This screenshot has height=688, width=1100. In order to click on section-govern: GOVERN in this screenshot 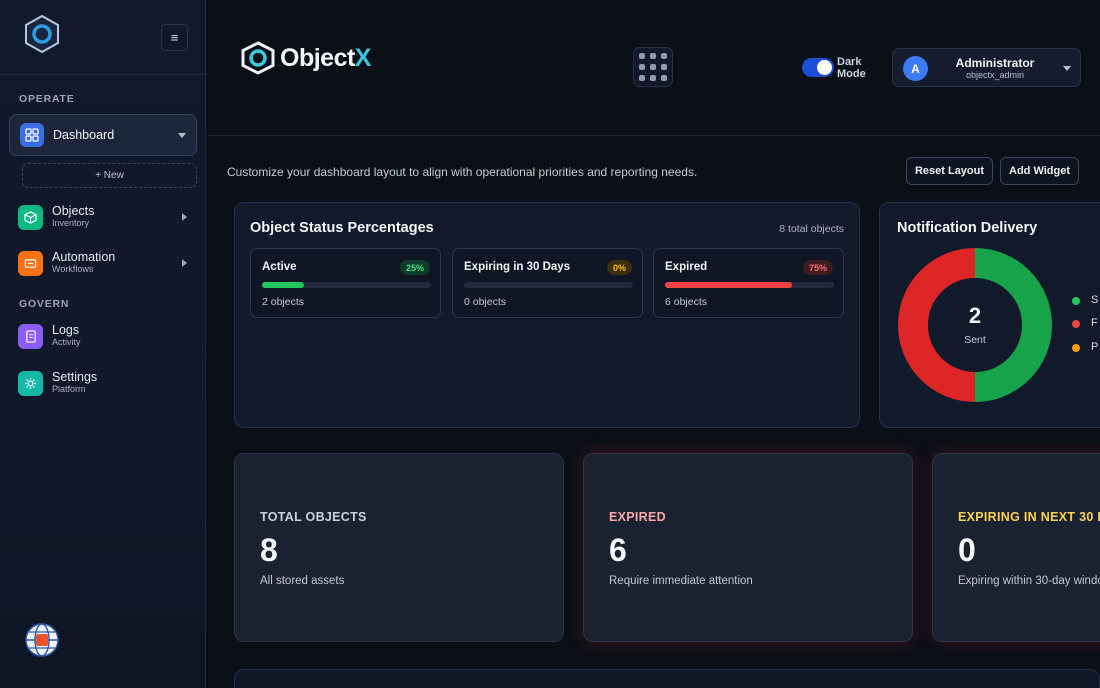, I will do `click(44, 304)`.